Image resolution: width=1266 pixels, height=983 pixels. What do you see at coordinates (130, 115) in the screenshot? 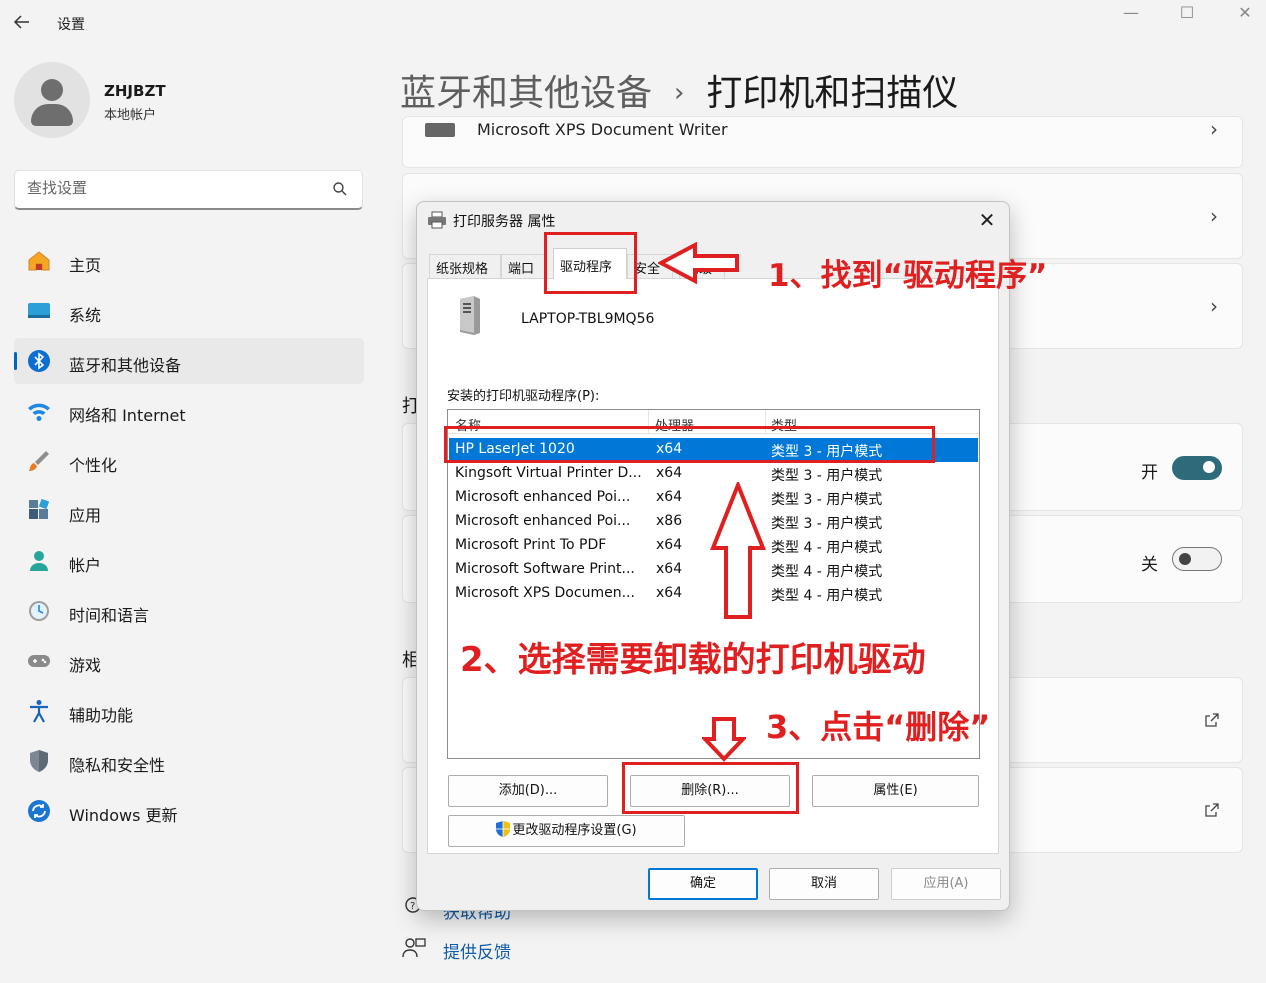
I see `account-type: 本地帐户` at bounding box center [130, 115].